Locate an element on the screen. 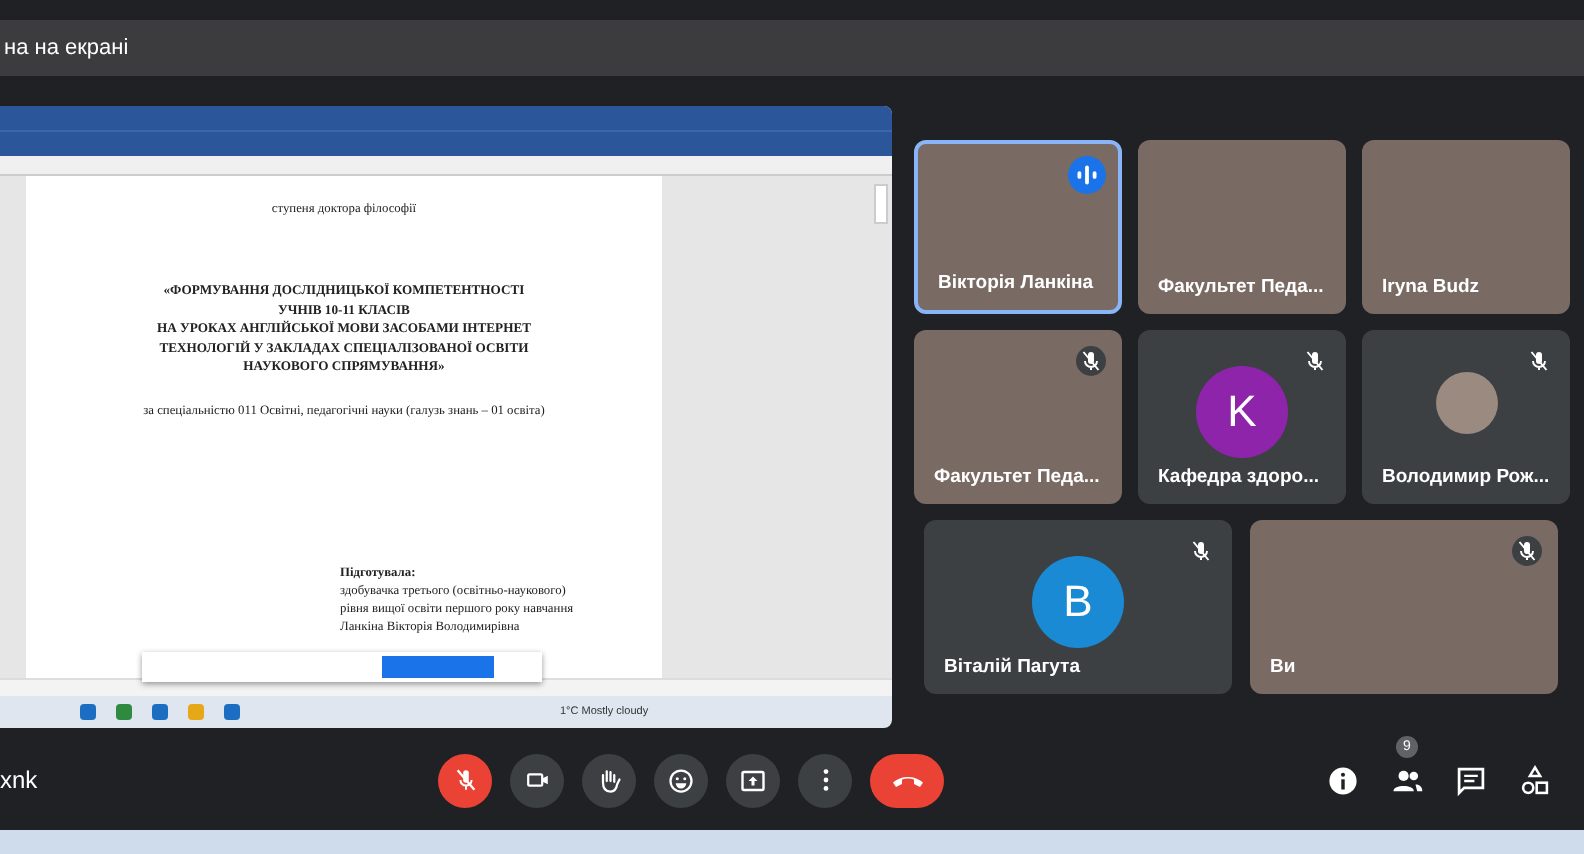 The width and height of the screenshot is (1584, 854). camera-button is located at coordinates (537, 780).